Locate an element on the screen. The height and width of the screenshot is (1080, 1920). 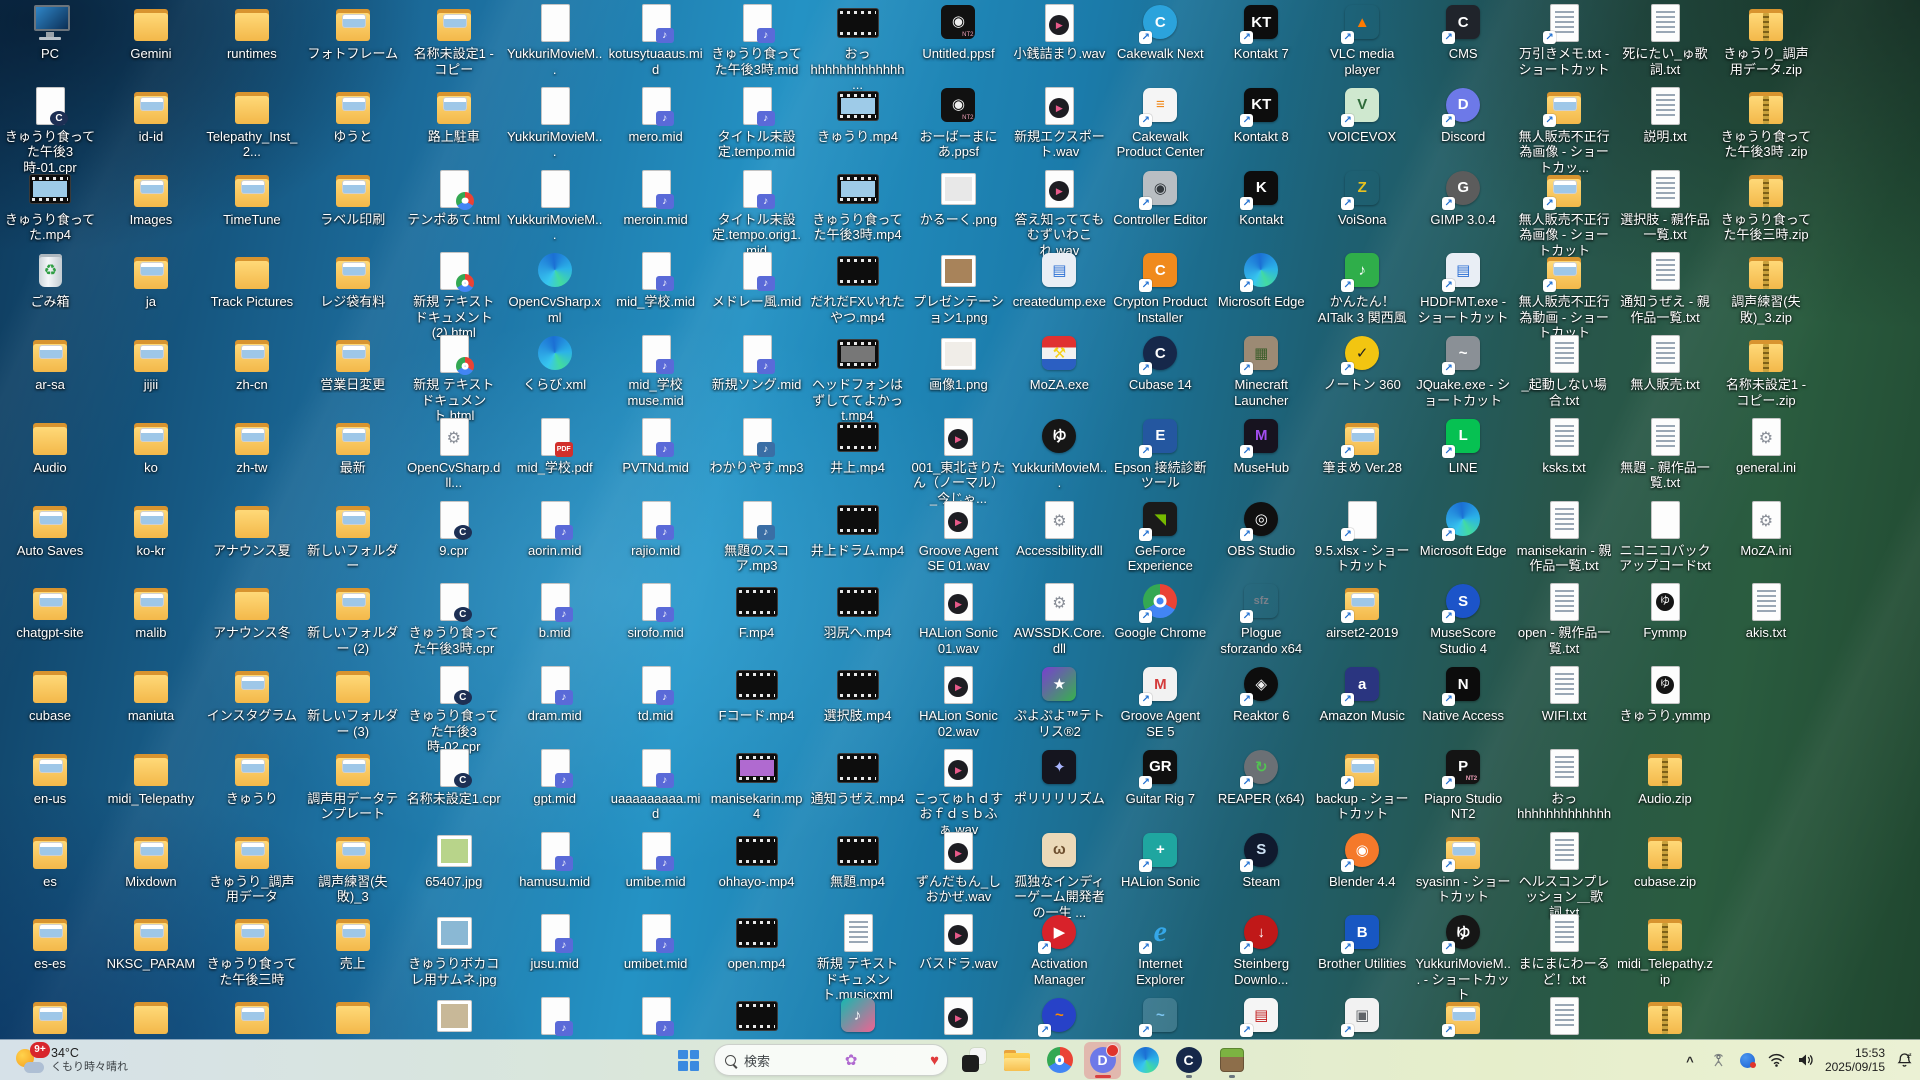
desktop-icon: ▶ HALion Sonic 02.wav is located at coordinates (958, 701).